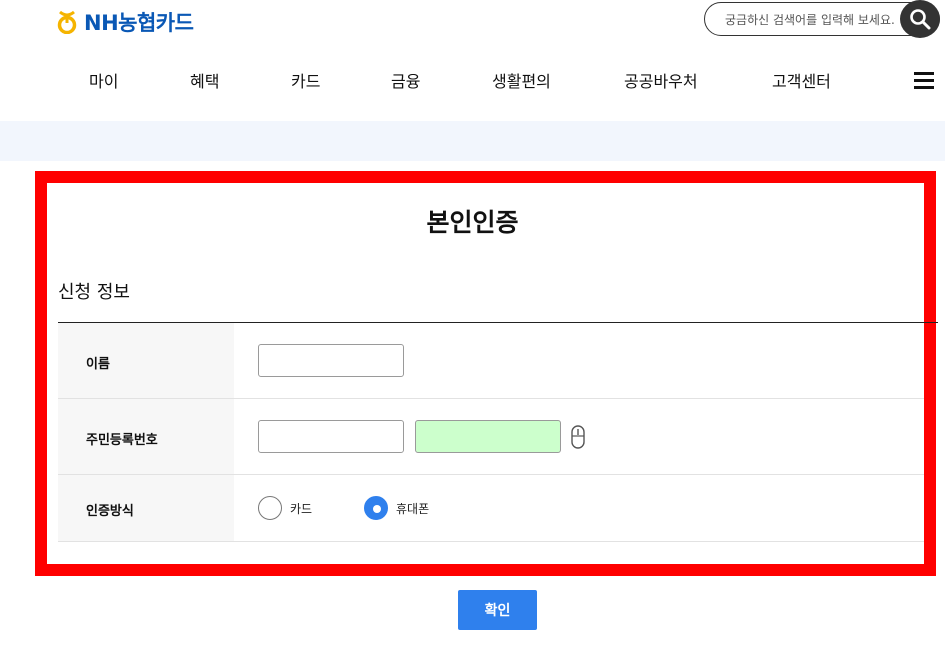  What do you see at coordinates (103, 80) in the screenshot?
I see `nav-item-my: 마이` at bounding box center [103, 80].